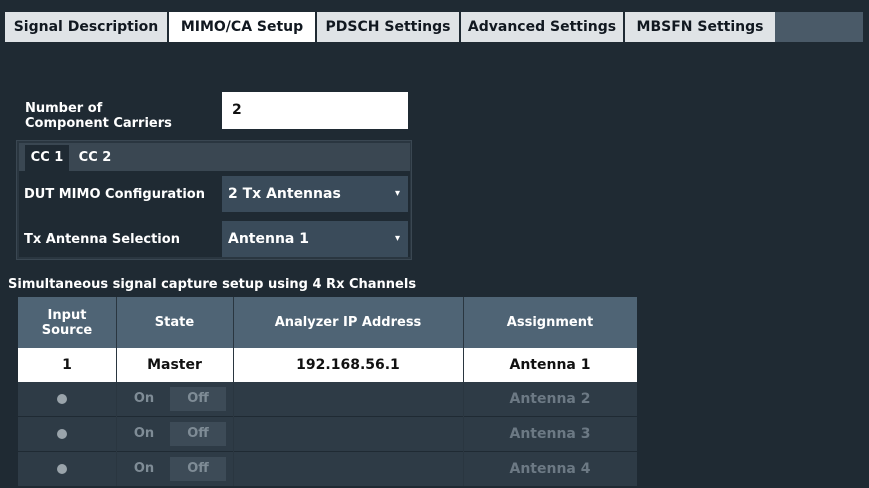  I want to click on tx-antenna-value: Antenna 1, so click(268, 239).